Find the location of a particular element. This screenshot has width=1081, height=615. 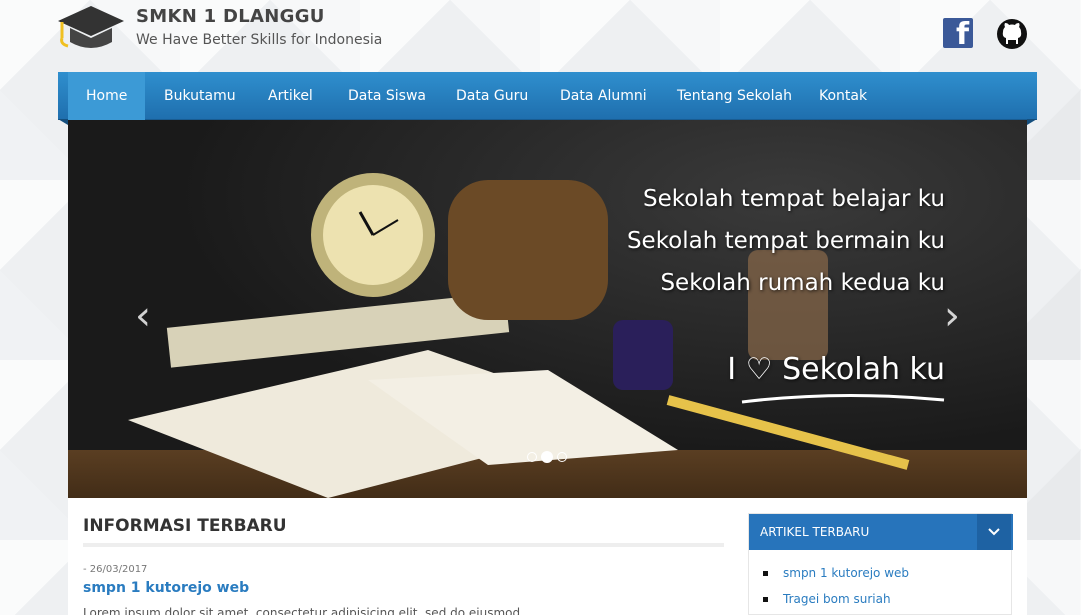

brush-underline is located at coordinates (843, 398).